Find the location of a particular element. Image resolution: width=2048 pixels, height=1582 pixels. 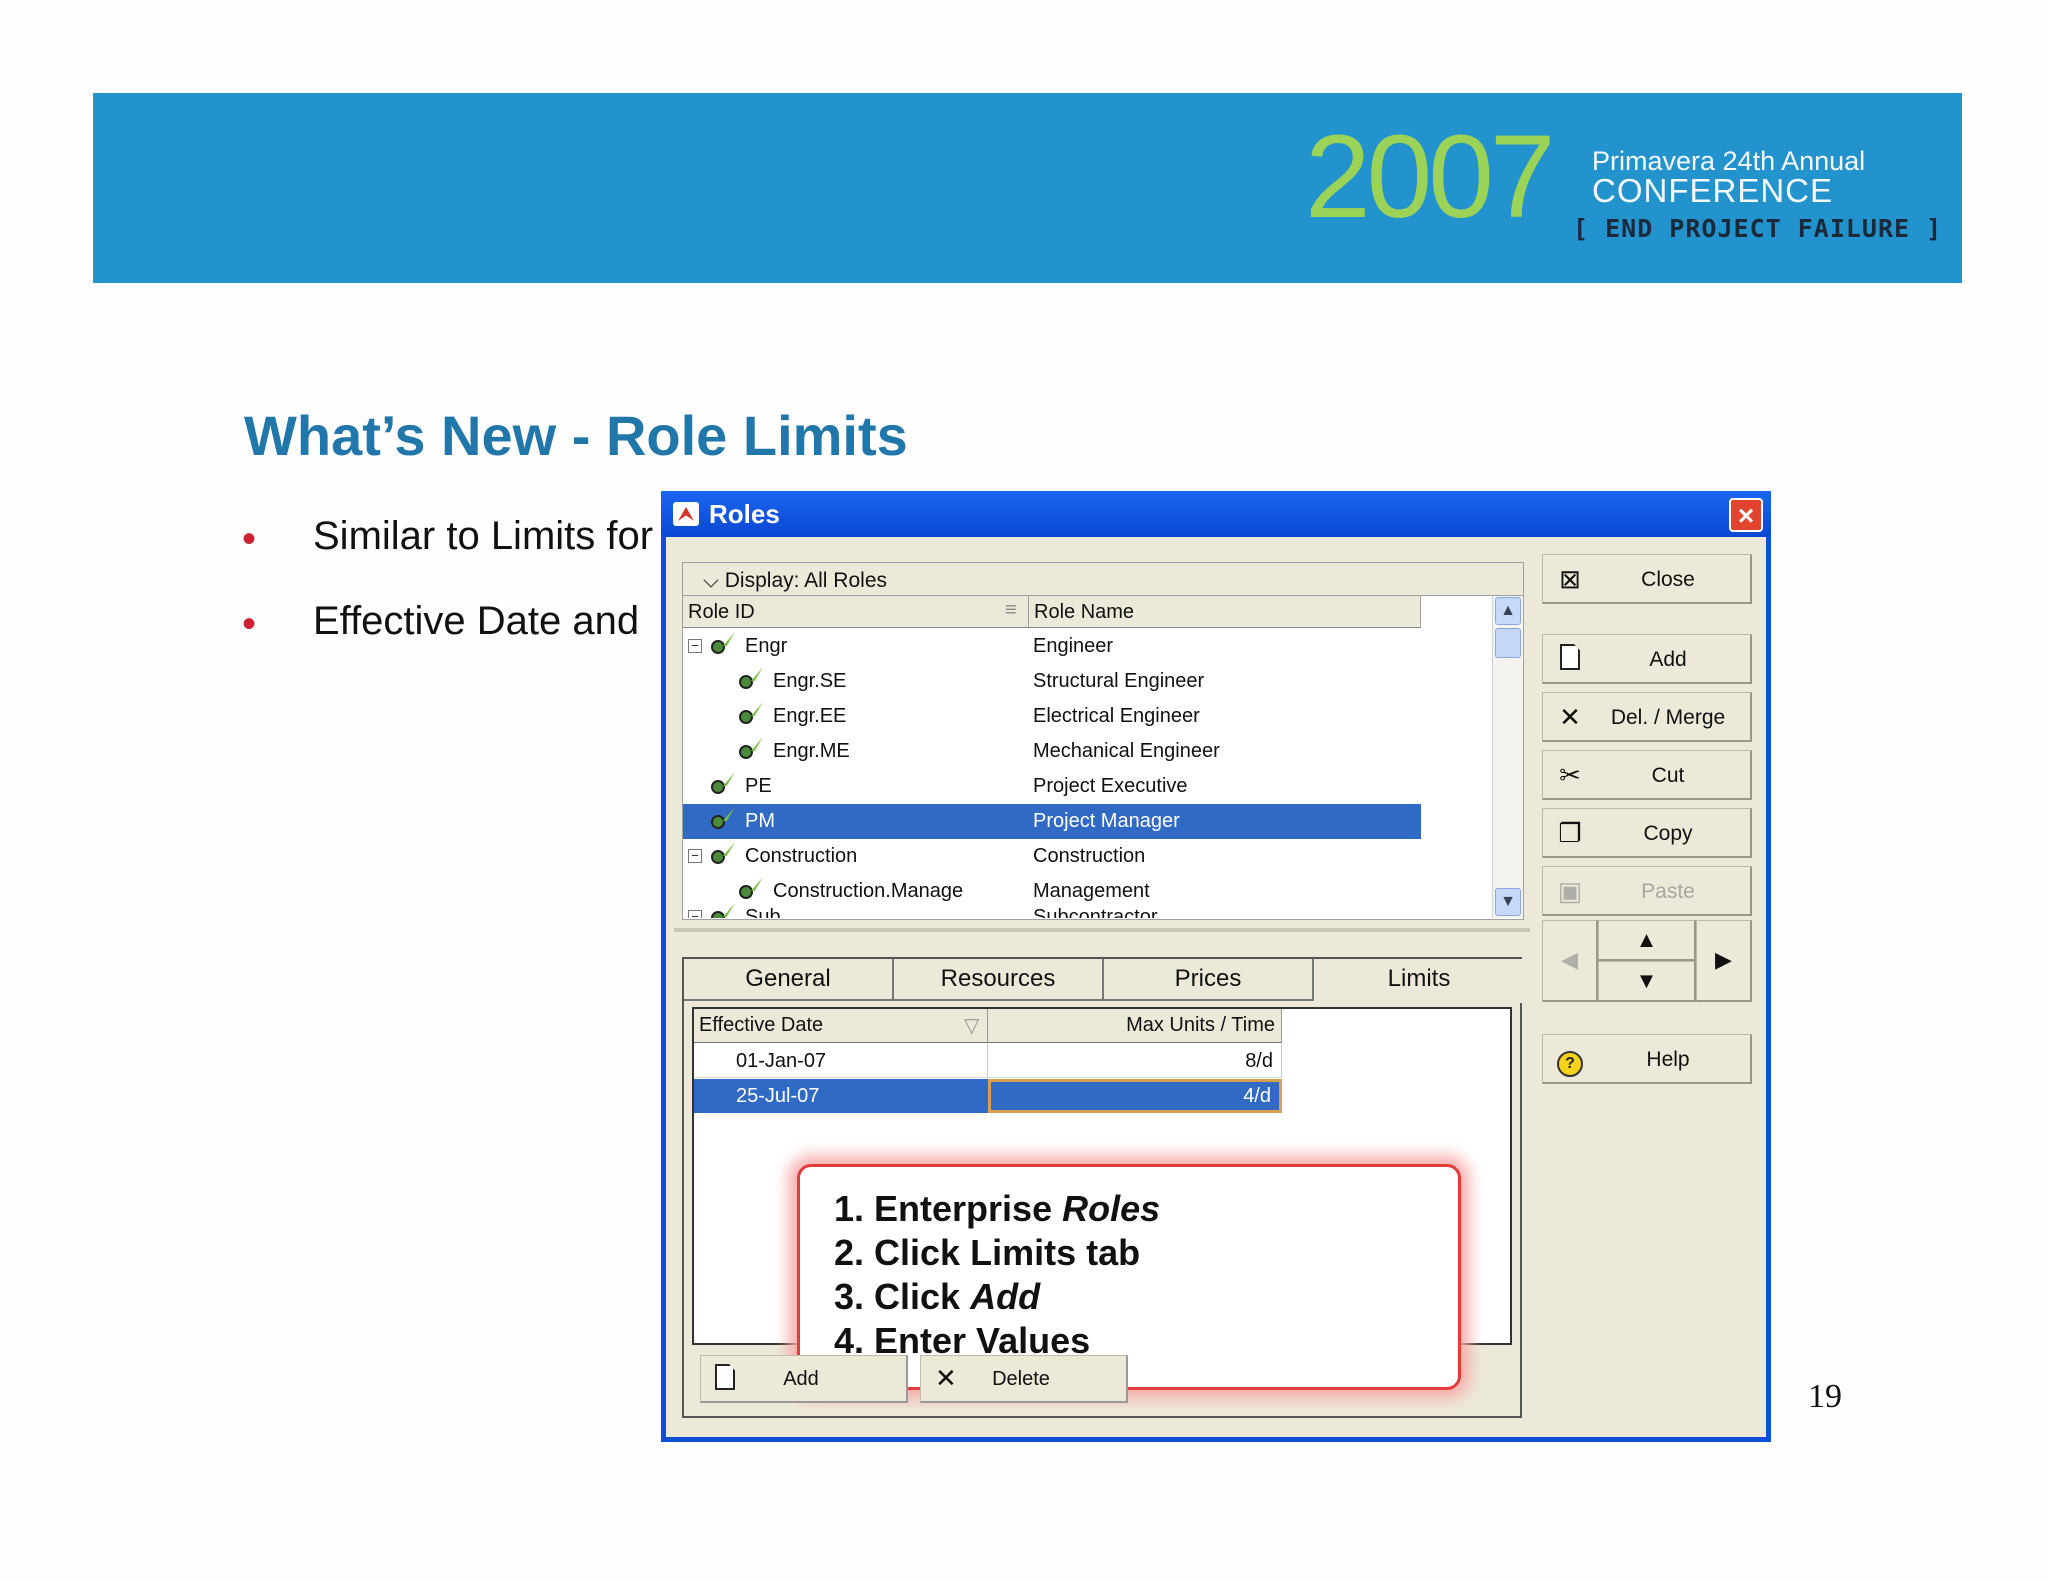

copy-button: ❐ Copy is located at coordinates (1647, 833).